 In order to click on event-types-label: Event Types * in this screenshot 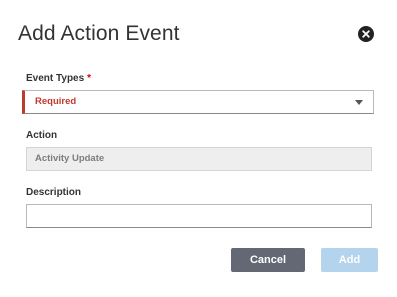, I will do `click(58, 79)`.